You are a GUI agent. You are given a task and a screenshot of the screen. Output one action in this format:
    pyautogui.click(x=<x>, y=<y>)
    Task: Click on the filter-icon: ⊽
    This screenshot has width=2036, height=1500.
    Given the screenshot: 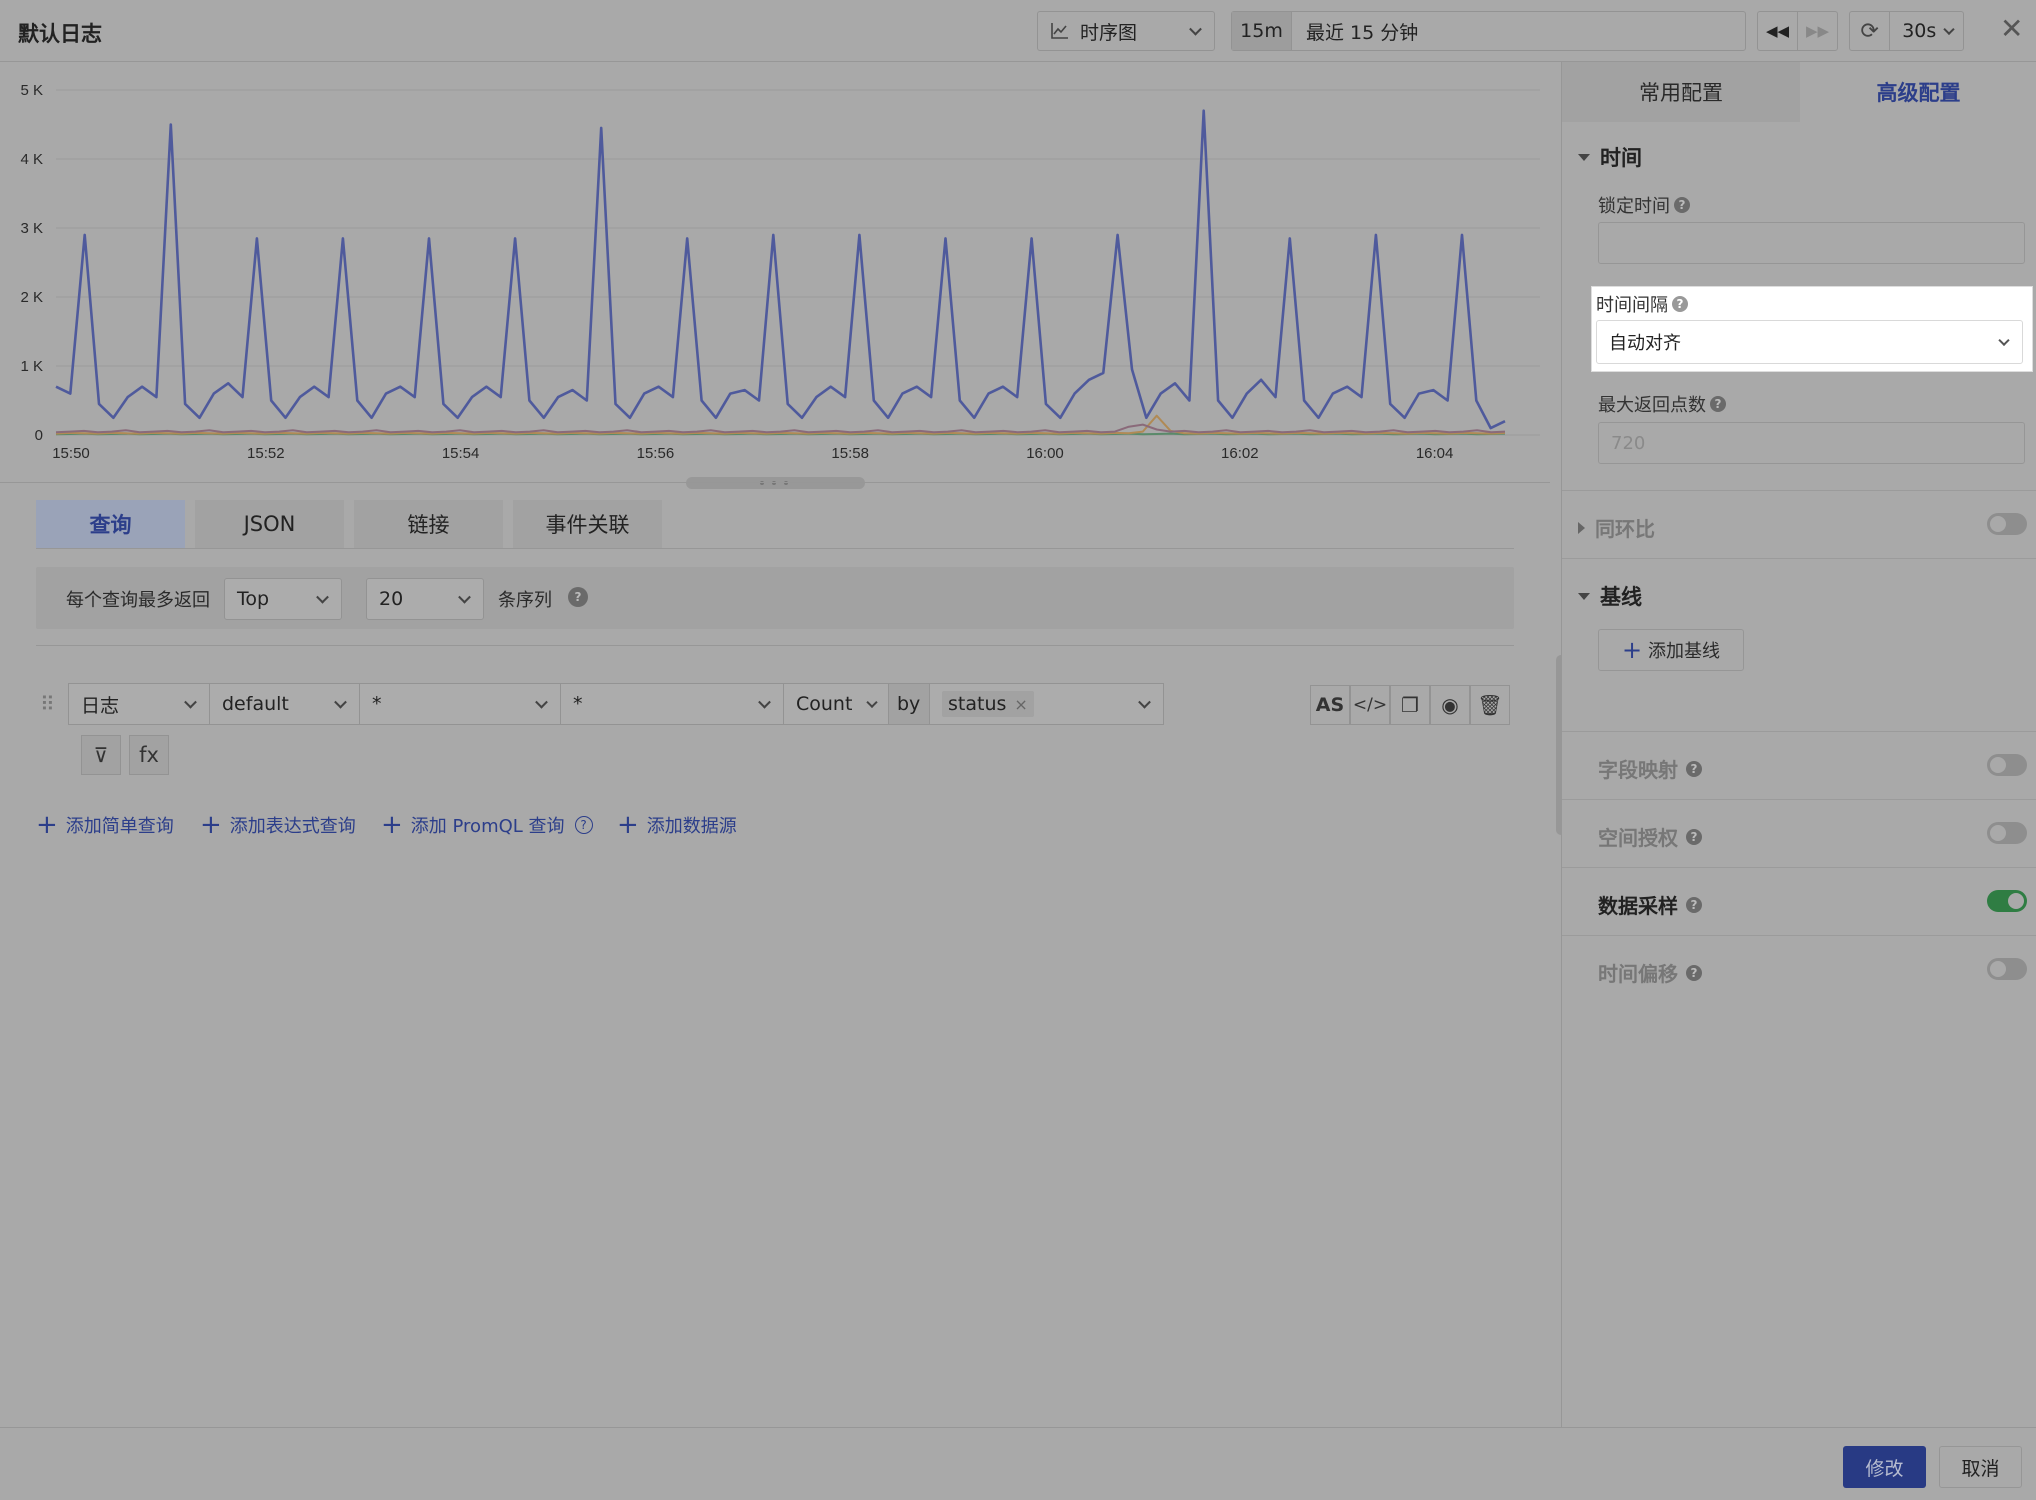 What is the action you would take?
    pyautogui.click(x=101, y=755)
    